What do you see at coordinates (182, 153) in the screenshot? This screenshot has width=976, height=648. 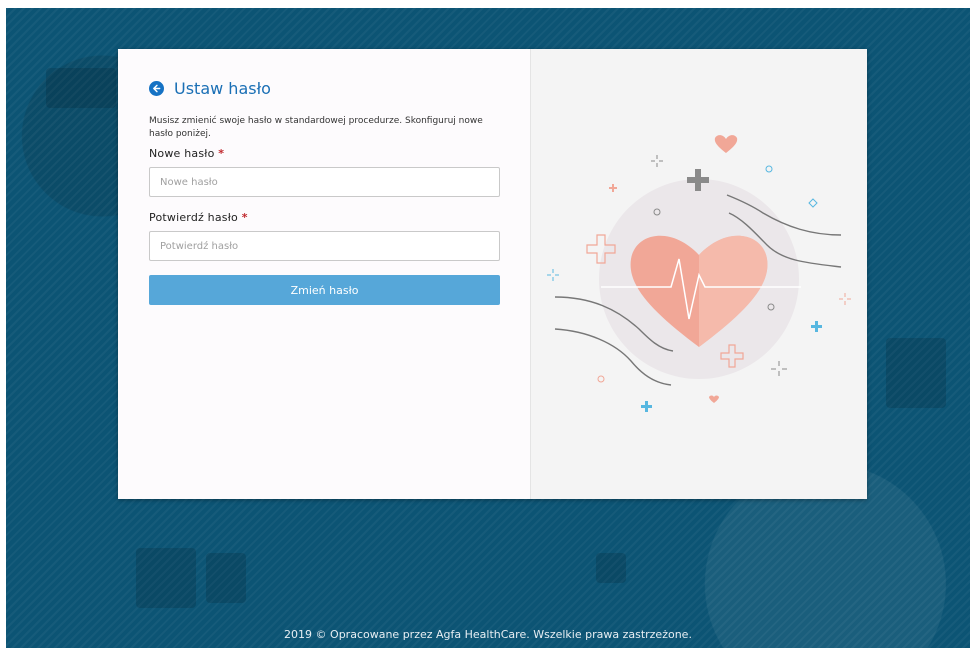 I see `new-password-label-text: Nowe hasło` at bounding box center [182, 153].